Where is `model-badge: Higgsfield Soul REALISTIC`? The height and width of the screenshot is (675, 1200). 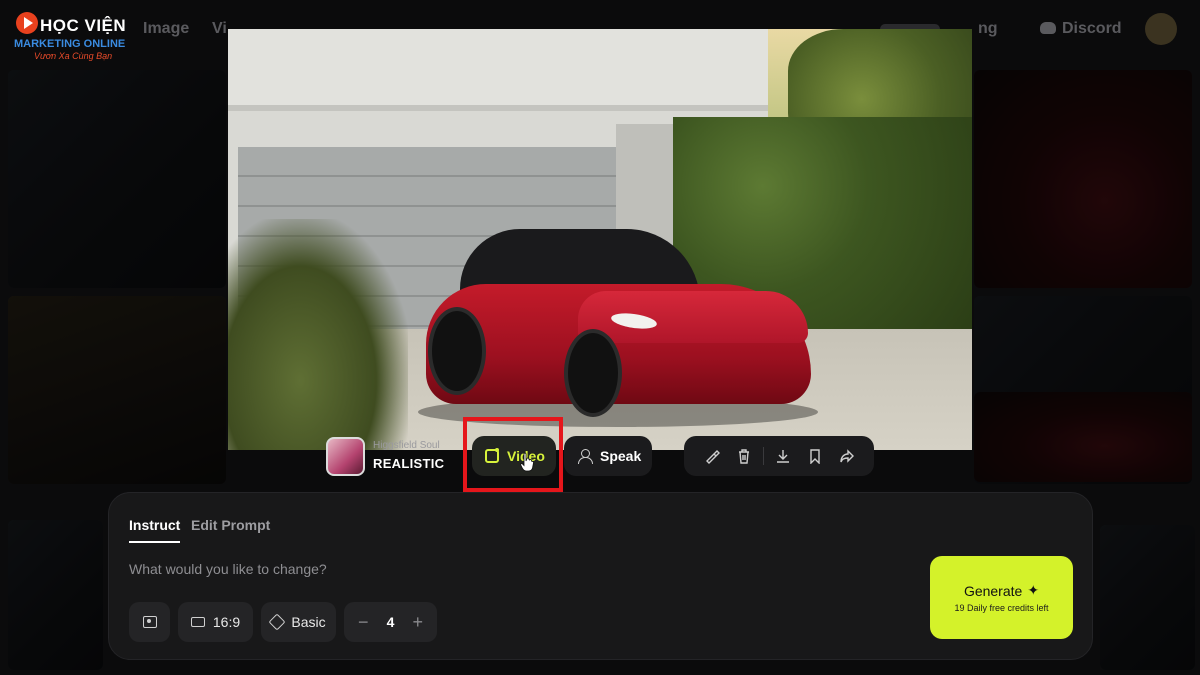 model-badge: Higgsfield Soul REALISTIC is located at coordinates (391, 457).